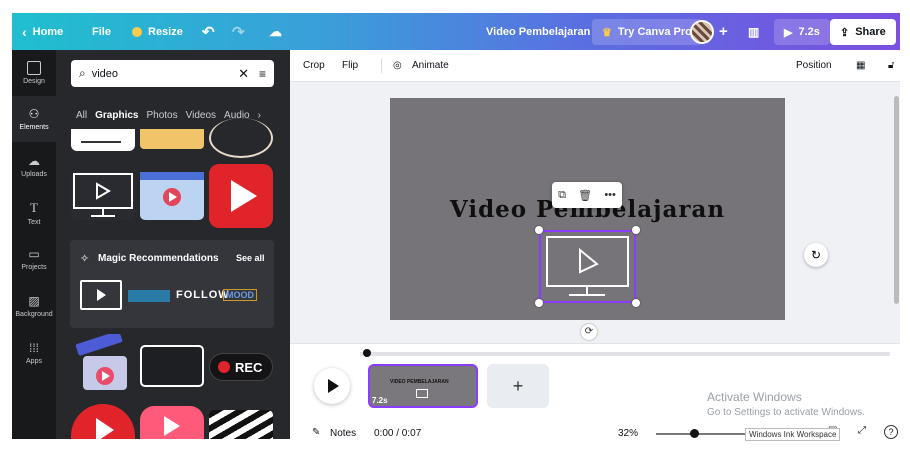 This screenshot has height=469, width=910. I want to click on redo-icon: ↷, so click(238, 31).